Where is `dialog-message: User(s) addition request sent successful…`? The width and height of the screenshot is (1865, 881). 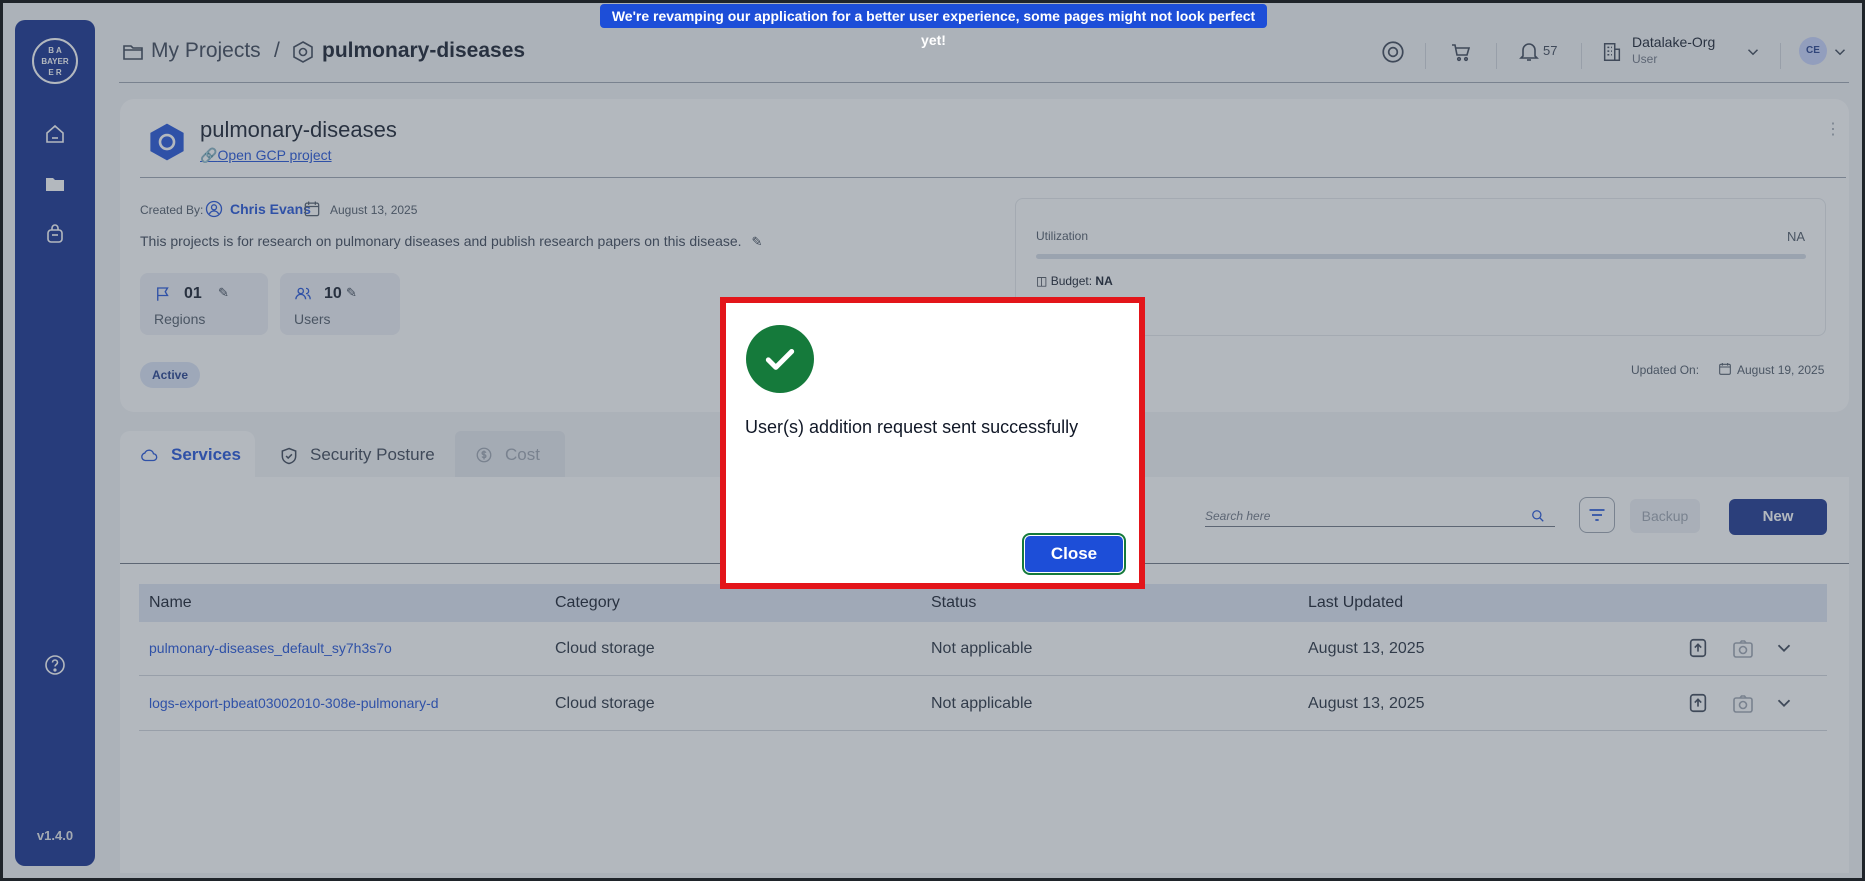 dialog-message: User(s) addition request sent successful… is located at coordinates (912, 427).